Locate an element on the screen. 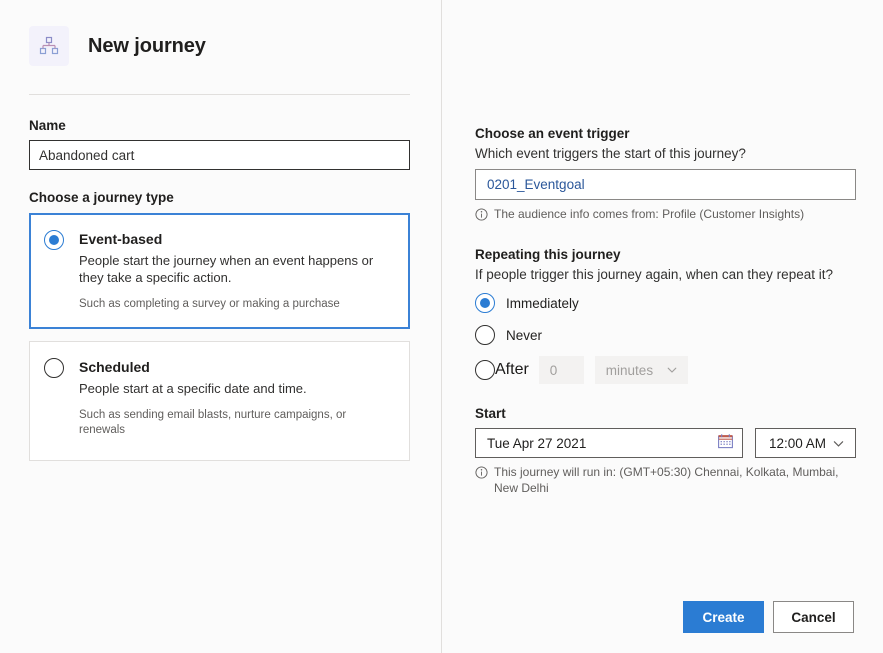 The height and width of the screenshot is (653, 883). radio-immediately is located at coordinates (485, 303).